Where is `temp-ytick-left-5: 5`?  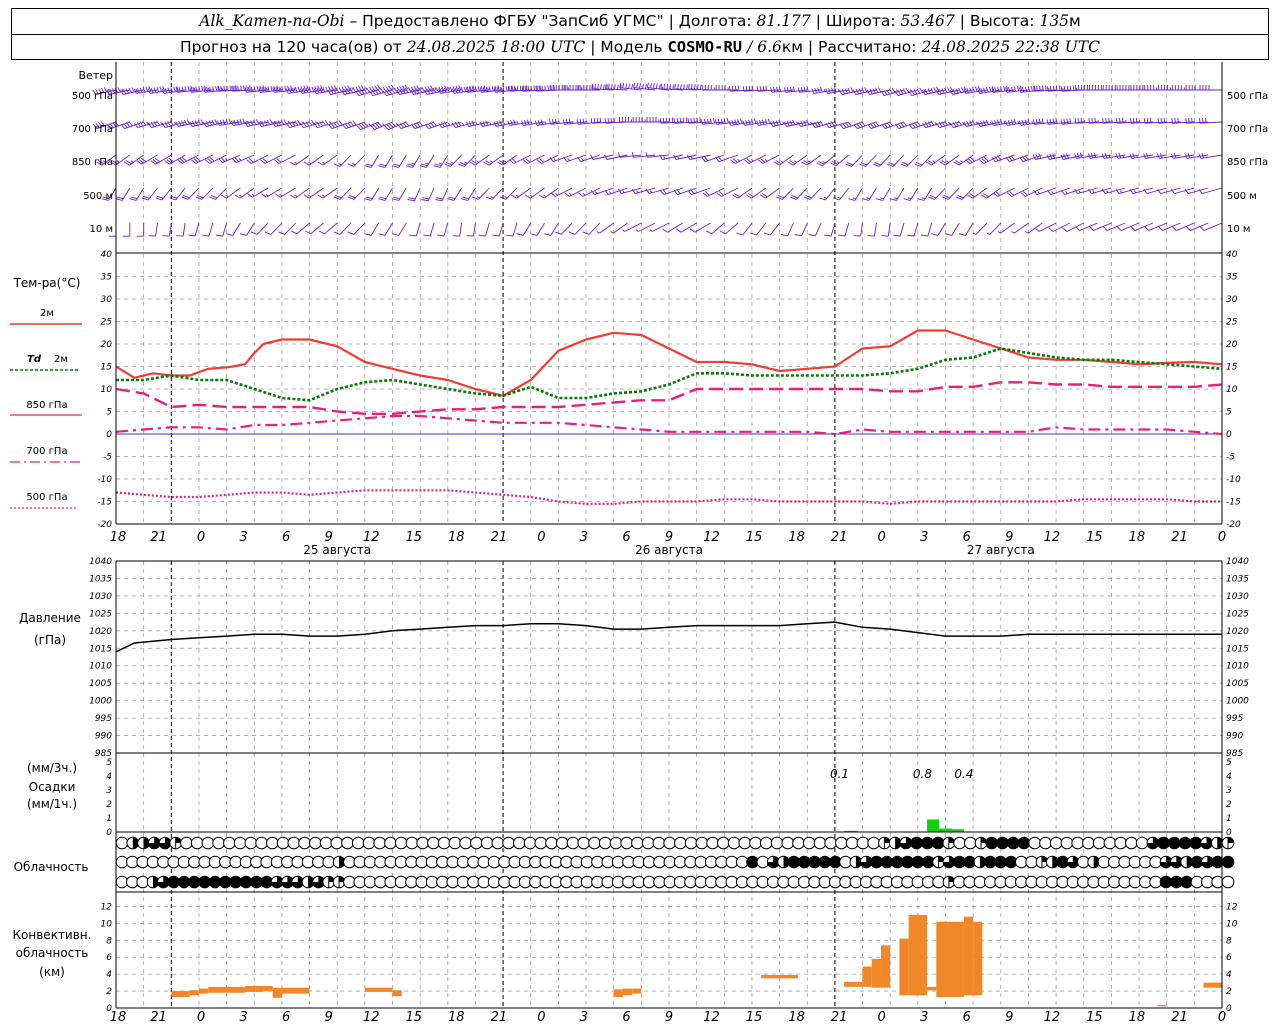
temp-ytick-left-5: 5 is located at coordinates (109, 413).